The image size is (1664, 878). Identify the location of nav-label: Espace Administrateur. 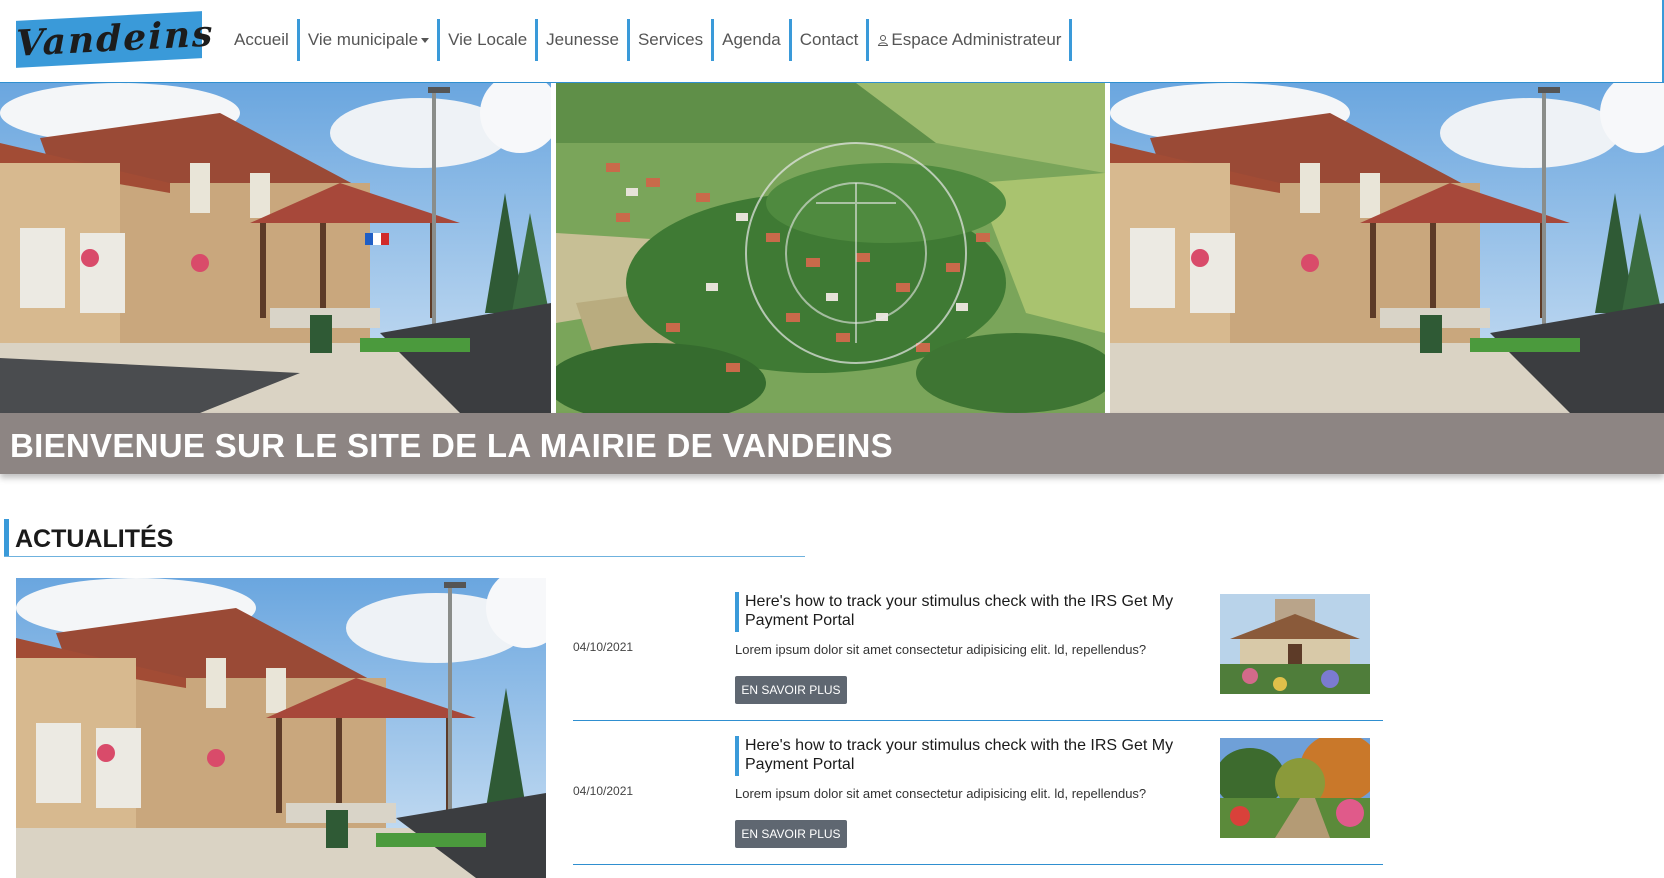
(976, 39).